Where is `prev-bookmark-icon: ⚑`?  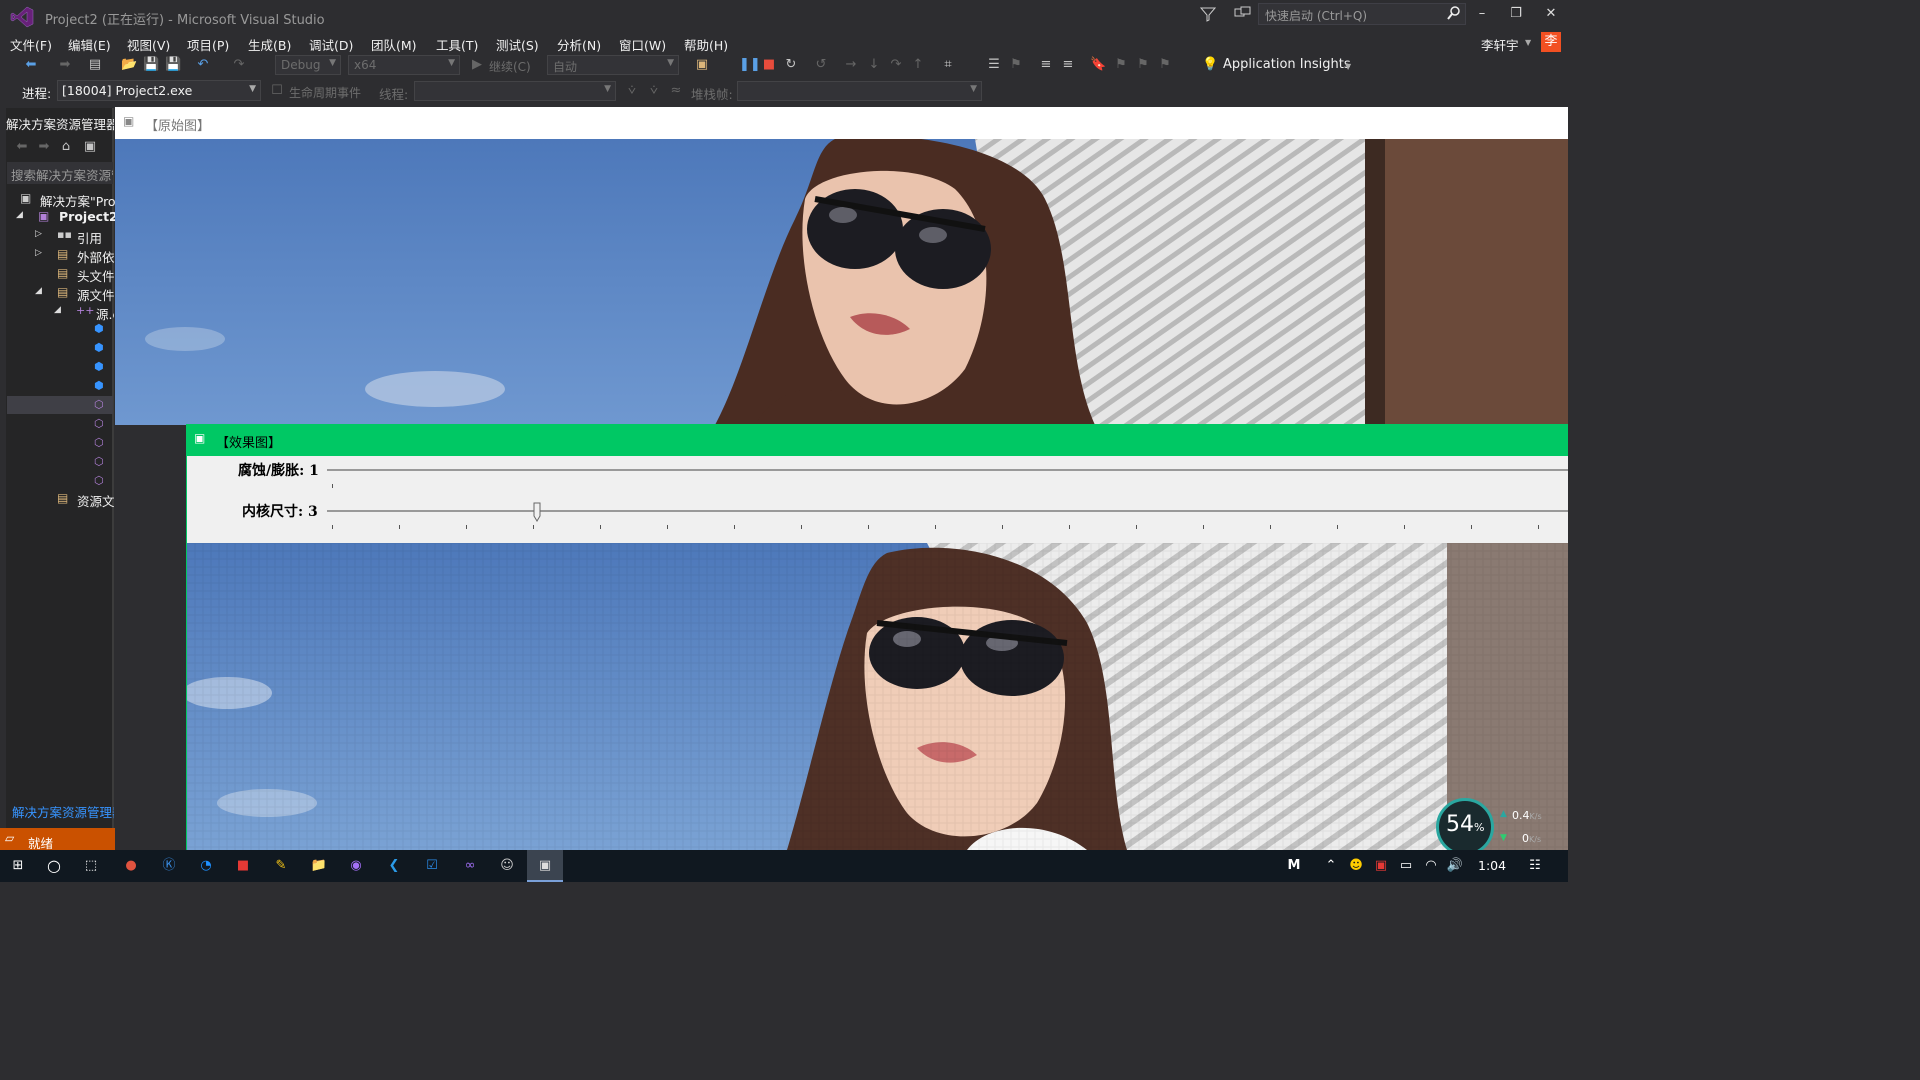 prev-bookmark-icon: ⚑ is located at coordinates (1121, 65).